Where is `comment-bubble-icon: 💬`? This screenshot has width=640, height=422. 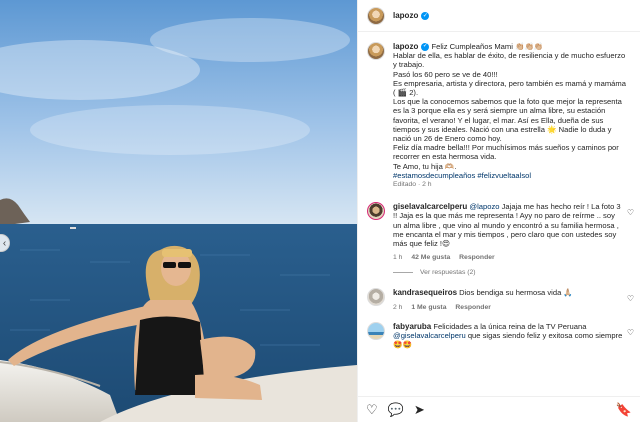 comment-bubble-icon: 💬 is located at coordinates (396, 409).